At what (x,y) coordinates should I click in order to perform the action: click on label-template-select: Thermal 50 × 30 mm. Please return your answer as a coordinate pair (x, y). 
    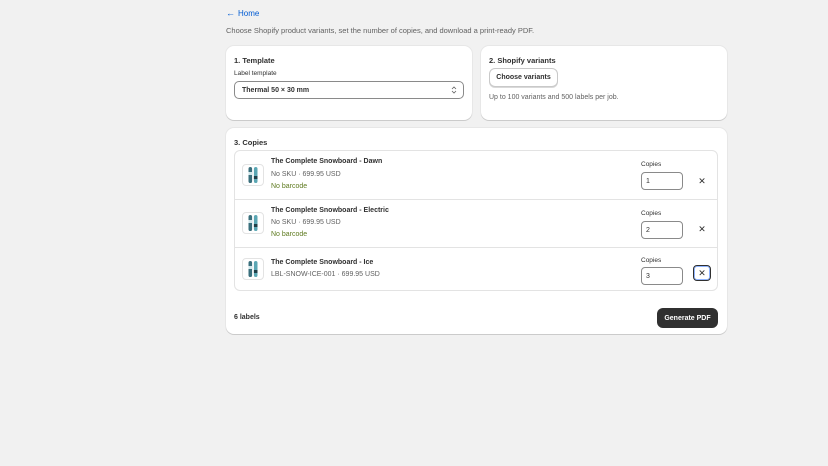
    Looking at the image, I should click on (349, 90).